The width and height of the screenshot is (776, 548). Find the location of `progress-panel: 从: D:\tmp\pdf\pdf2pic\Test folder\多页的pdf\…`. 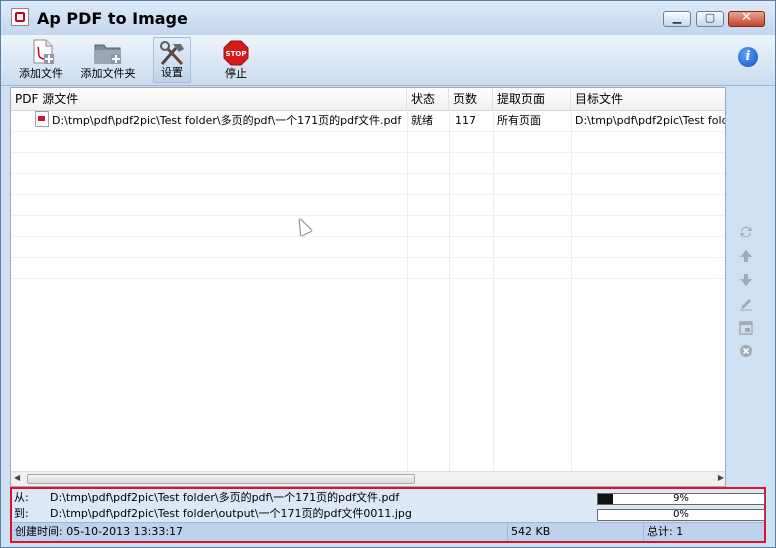

progress-panel: 从: D:\tmp\pdf\pdf2pic\Test folder\多页的pdf\… is located at coordinates (388, 515).